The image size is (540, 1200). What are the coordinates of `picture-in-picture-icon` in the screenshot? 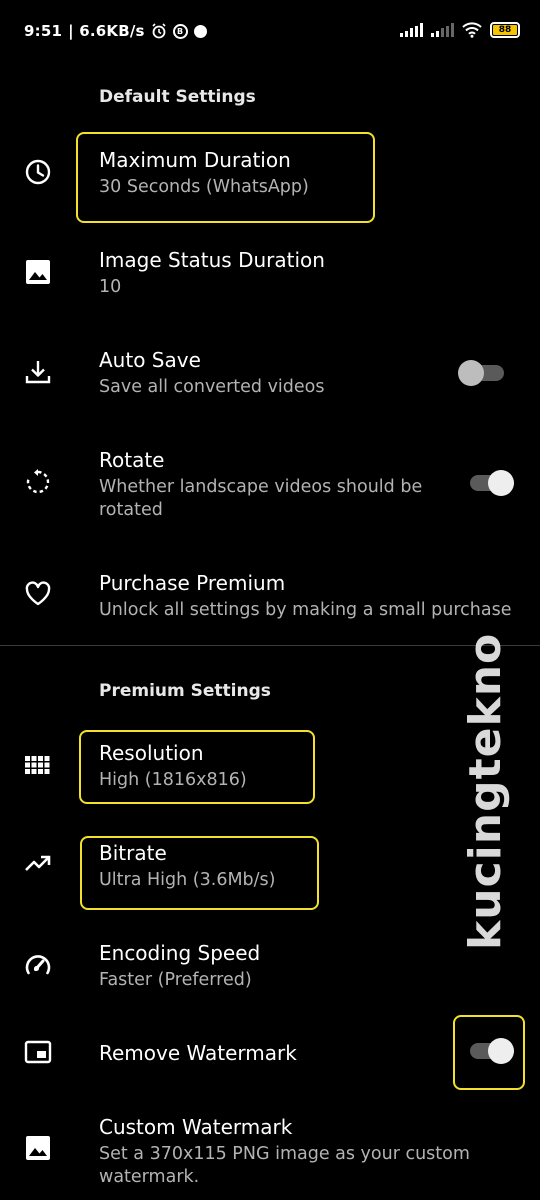 It's located at (38, 1052).